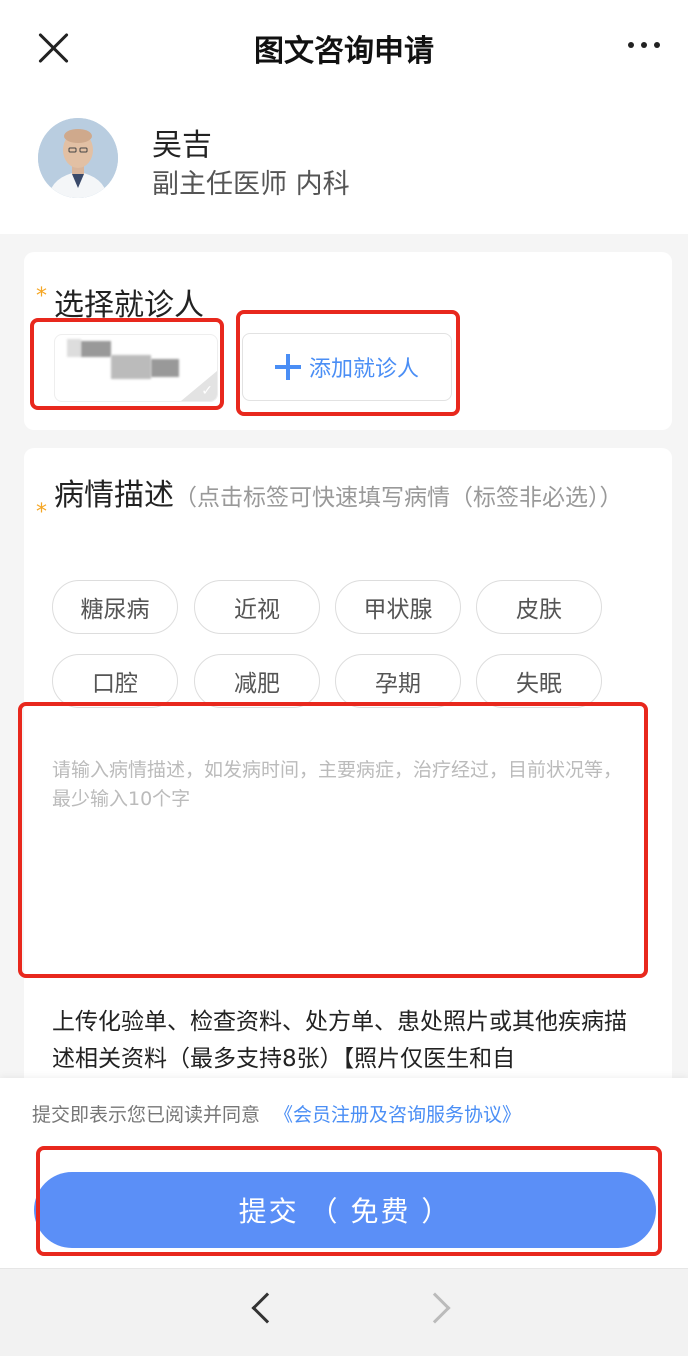 This screenshot has width=688, height=1356. What do you see at coordinates (257, 681) in the screenshot?
I see `tag-5: 减肥` at bounding box center [257, 681].